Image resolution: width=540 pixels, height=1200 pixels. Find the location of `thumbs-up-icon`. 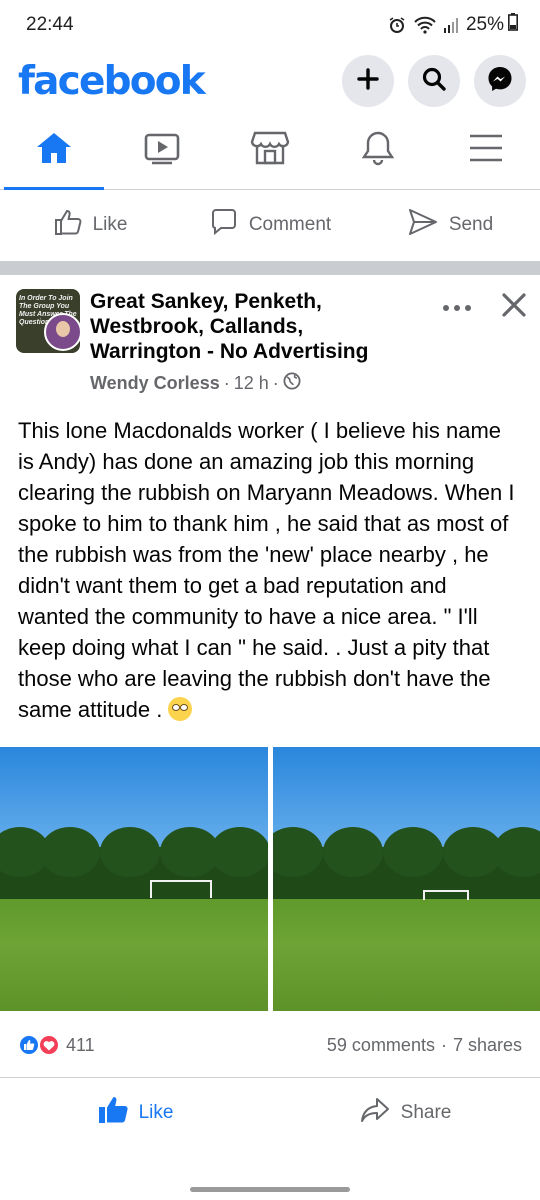

thumbs-up-icon is located at coordinates (68, 225).